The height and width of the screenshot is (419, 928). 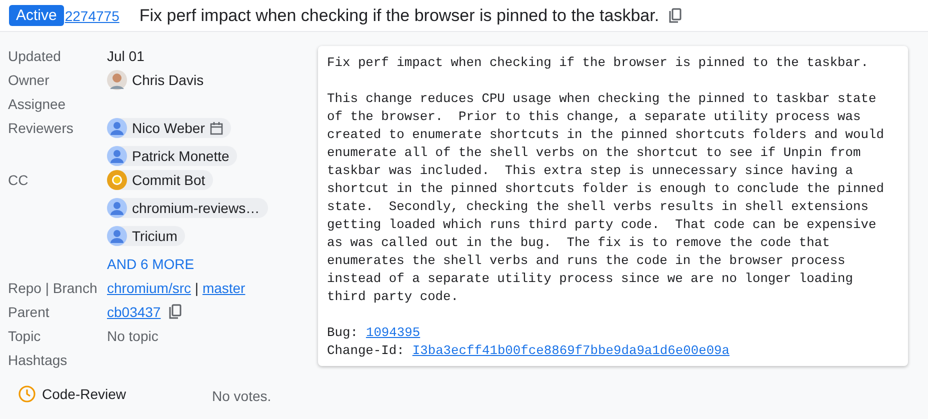 What do you see at coordinates (146, 236) in the screenshot?
I see `person-chip: Tricium` at bounding box center [146, 236].